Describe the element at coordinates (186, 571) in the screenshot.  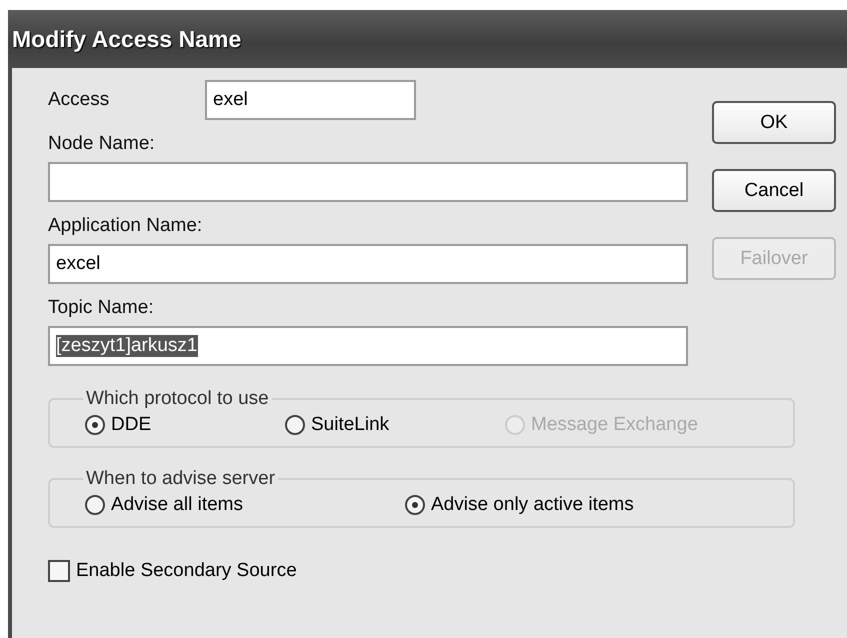
I see `checkbox-label: Enable Secondary Source` at that location.